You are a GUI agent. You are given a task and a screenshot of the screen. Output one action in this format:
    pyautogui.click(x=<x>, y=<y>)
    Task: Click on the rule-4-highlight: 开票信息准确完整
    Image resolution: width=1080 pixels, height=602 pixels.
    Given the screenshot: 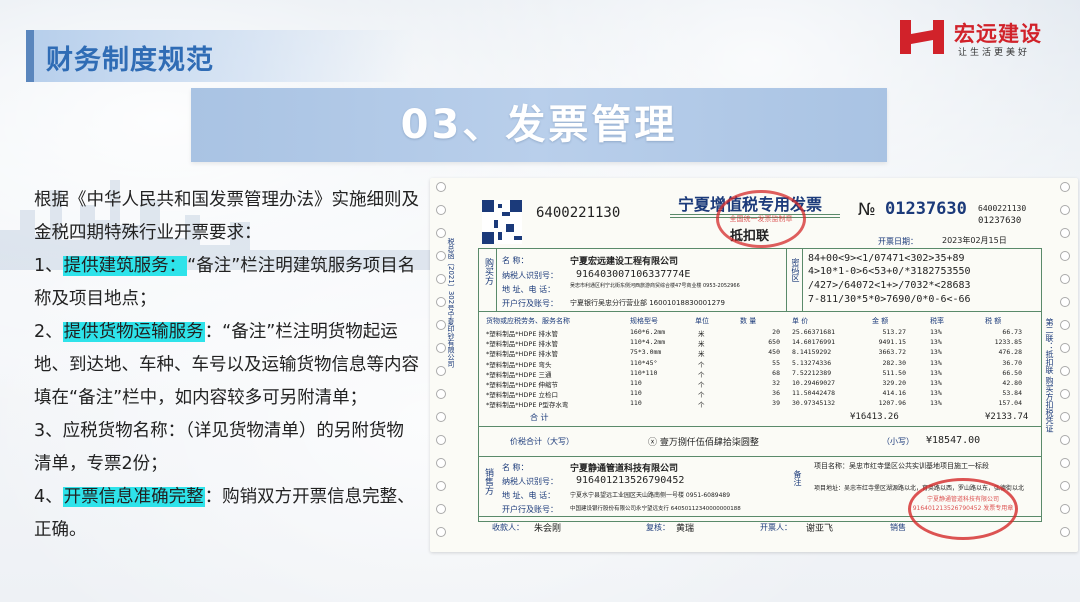 What is the action you would take?
    pyautogui.click(x=133, y=497)
    